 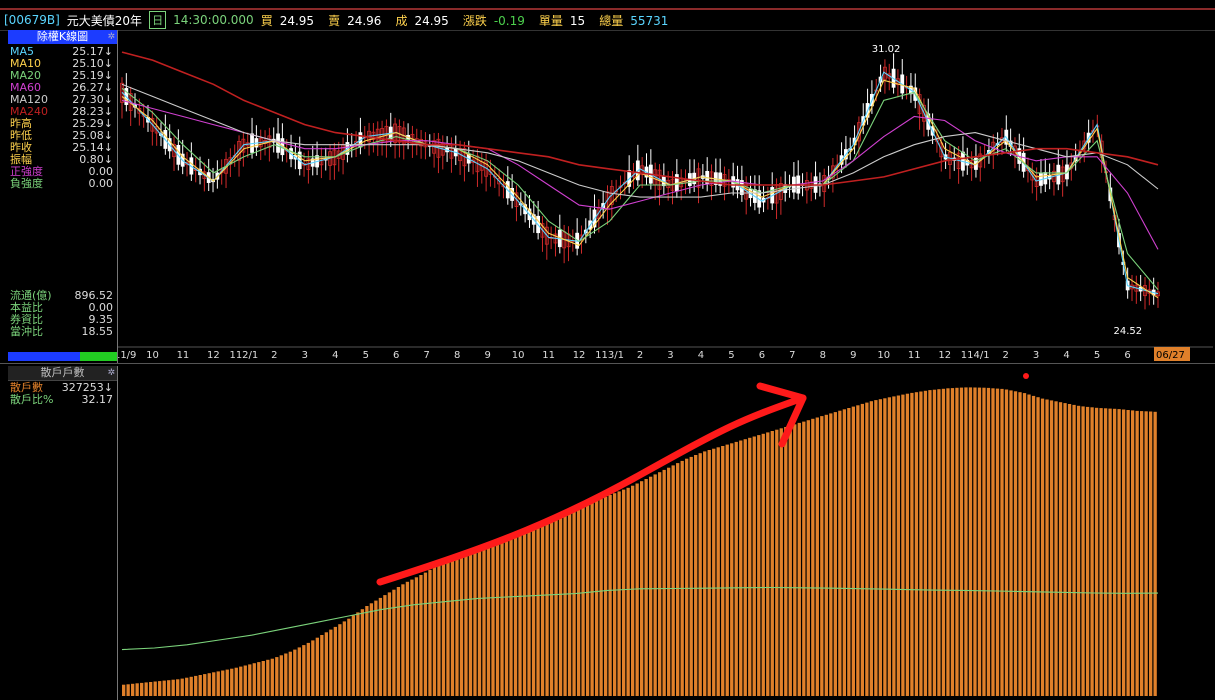 What do you see at coordinates (104, 20) in the screenshot?
I see `stock-name: 元大美債20年` at bounding box center [104, 20].